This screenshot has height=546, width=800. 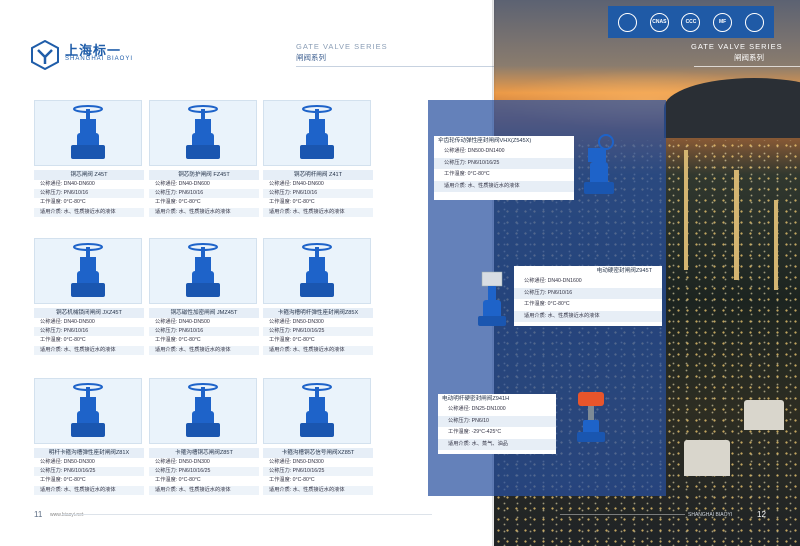 I want to click on footer-divider-right, so click(x=622, y=514).